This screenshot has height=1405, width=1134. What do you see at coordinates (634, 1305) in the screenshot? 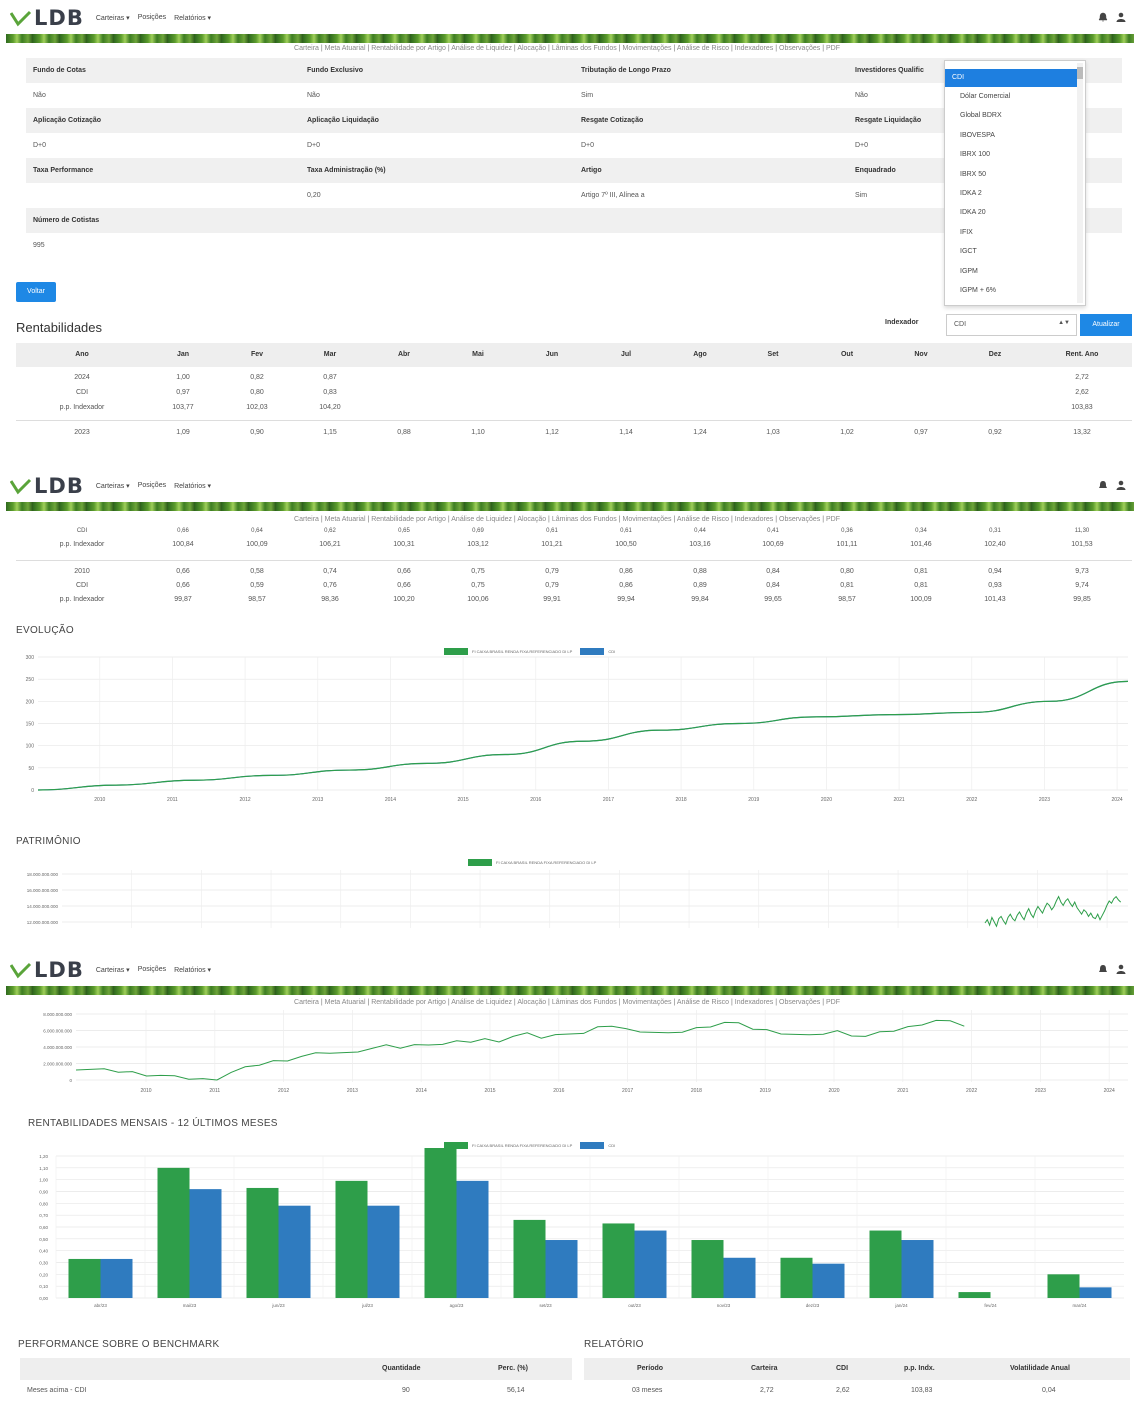
I see `x-tick-label: out/23` at bounding box center [634, 1305].